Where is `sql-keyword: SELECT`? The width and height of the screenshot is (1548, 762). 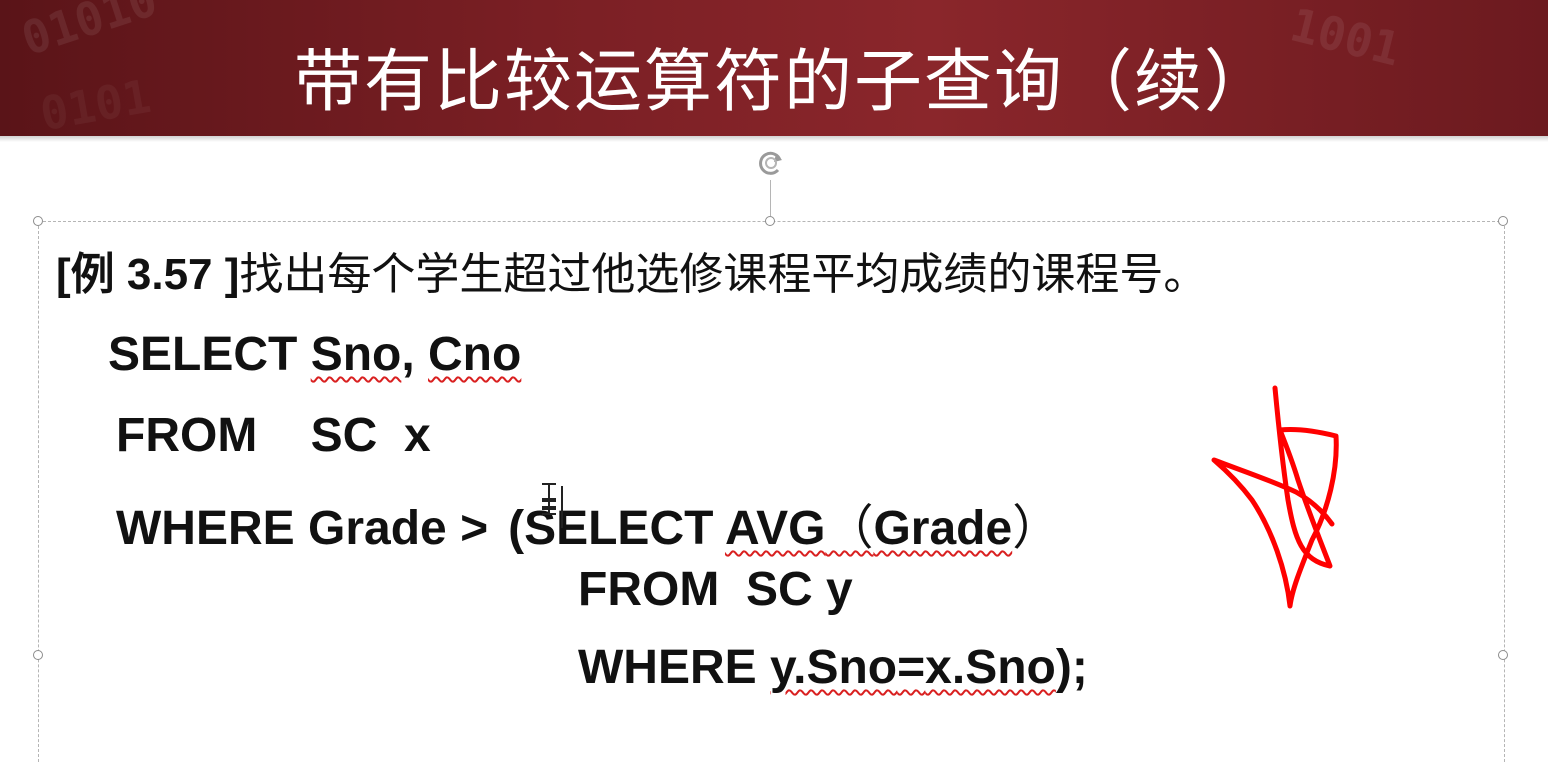 sql-keyword: SELECT is located at coordinates (209, 354).